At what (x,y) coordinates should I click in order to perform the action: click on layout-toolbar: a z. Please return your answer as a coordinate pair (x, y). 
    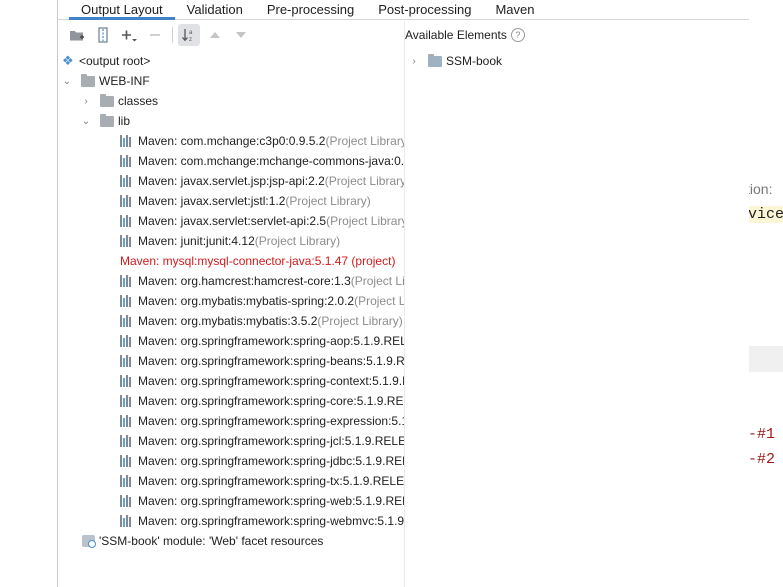
    Looking at the image, I should click on (231, 35).